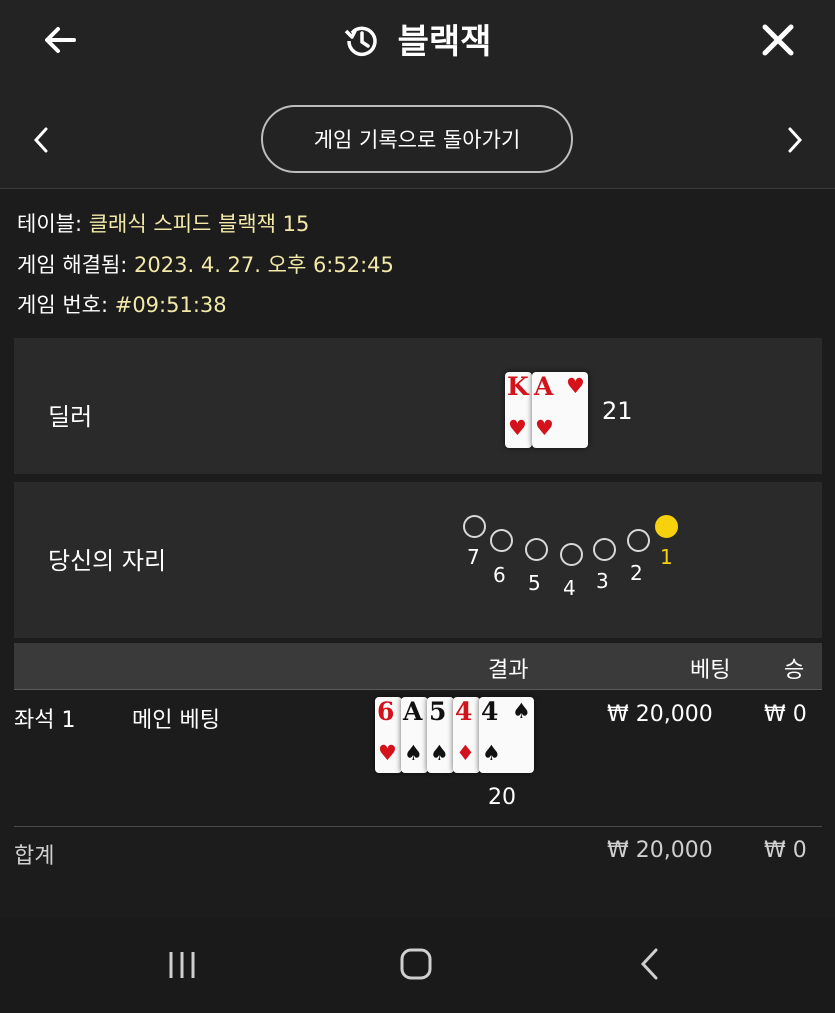 The width and height of the screenshot is (835, 1013). I want to click on win-amount: ₩ 0, so click(785, 714).